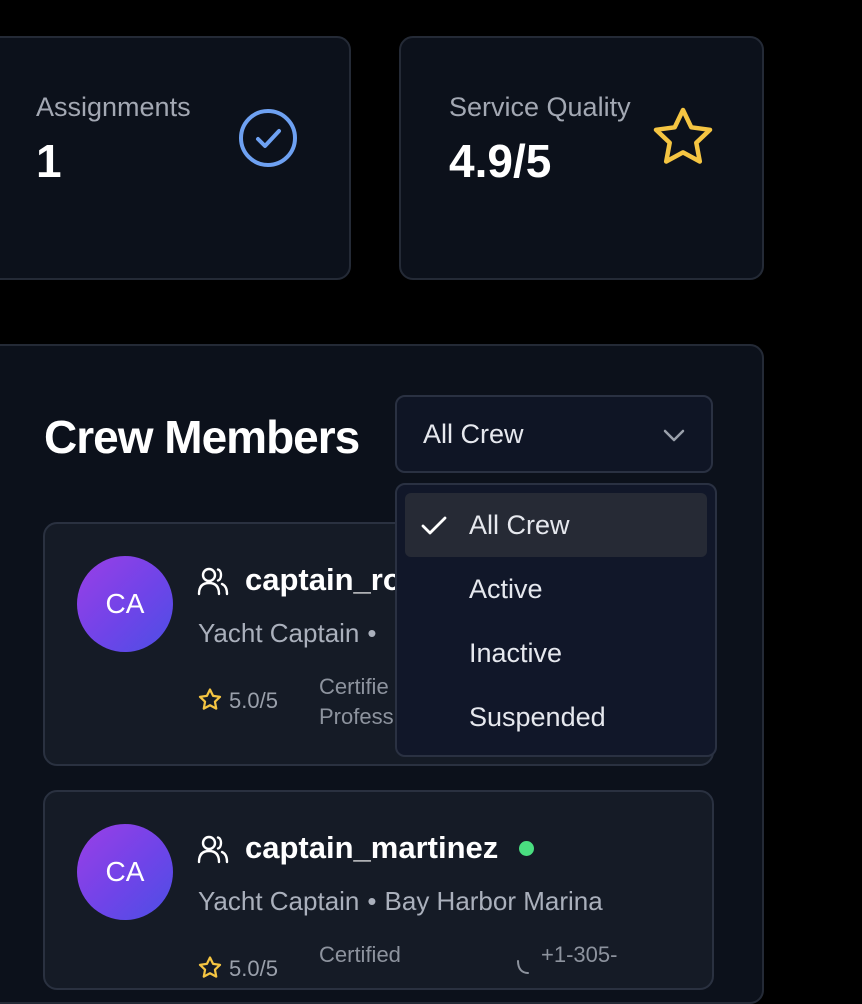 The width and height of the screenshot is (862, 1004). I want to click on section-title: Crew Members, so click(202, 437).